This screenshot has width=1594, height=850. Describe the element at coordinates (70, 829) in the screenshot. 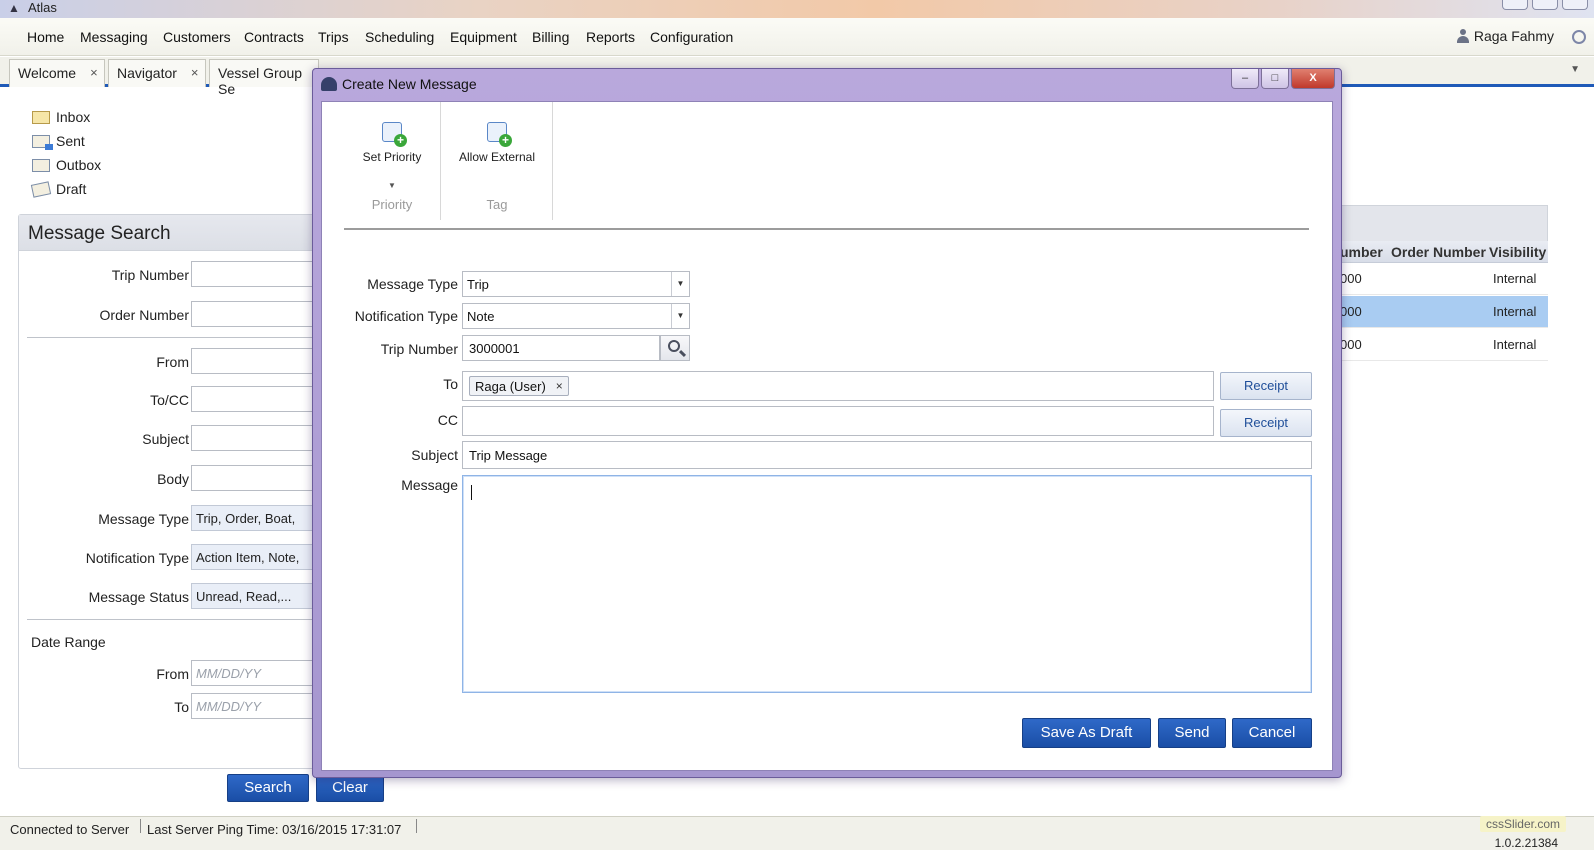

I see `connection-status: Connected to Server` at that location.